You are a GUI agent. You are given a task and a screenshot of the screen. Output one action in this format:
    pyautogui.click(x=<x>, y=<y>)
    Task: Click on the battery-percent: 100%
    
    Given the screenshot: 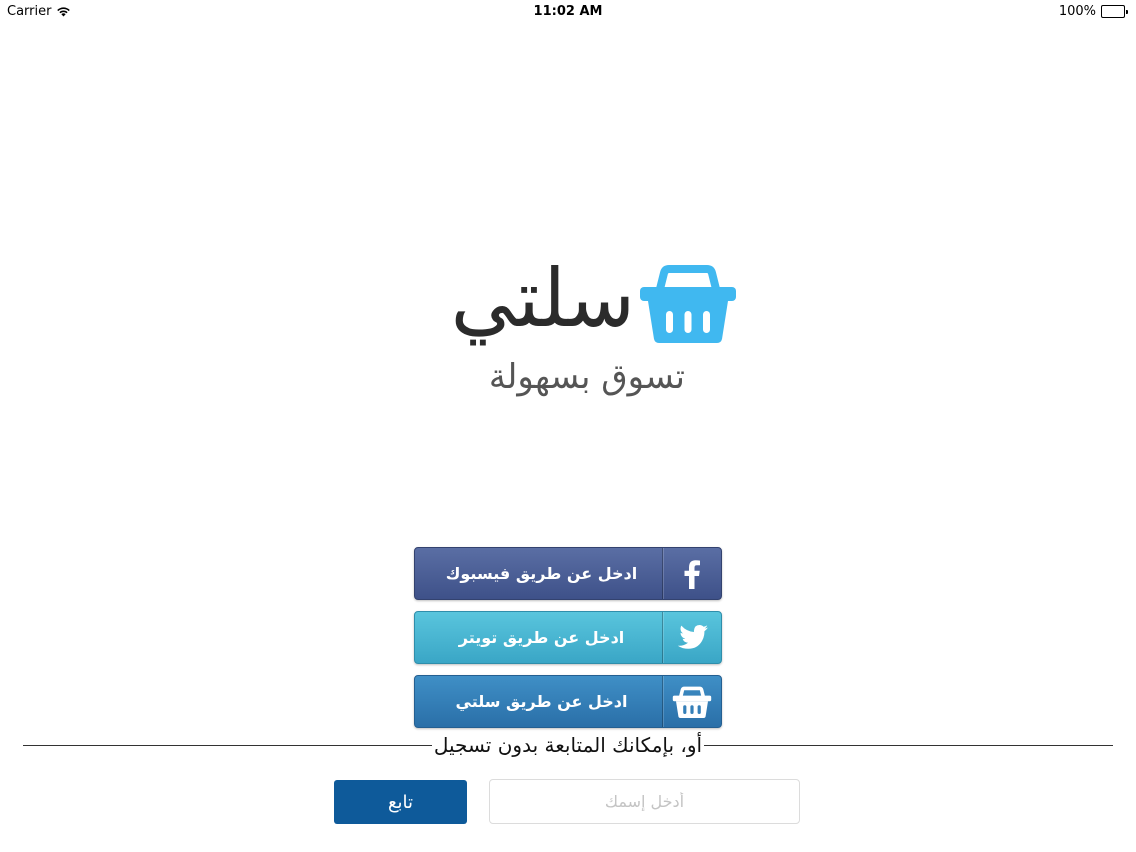 What is the action you would take?
    pyautogui.click(x=1077, y=11)
    